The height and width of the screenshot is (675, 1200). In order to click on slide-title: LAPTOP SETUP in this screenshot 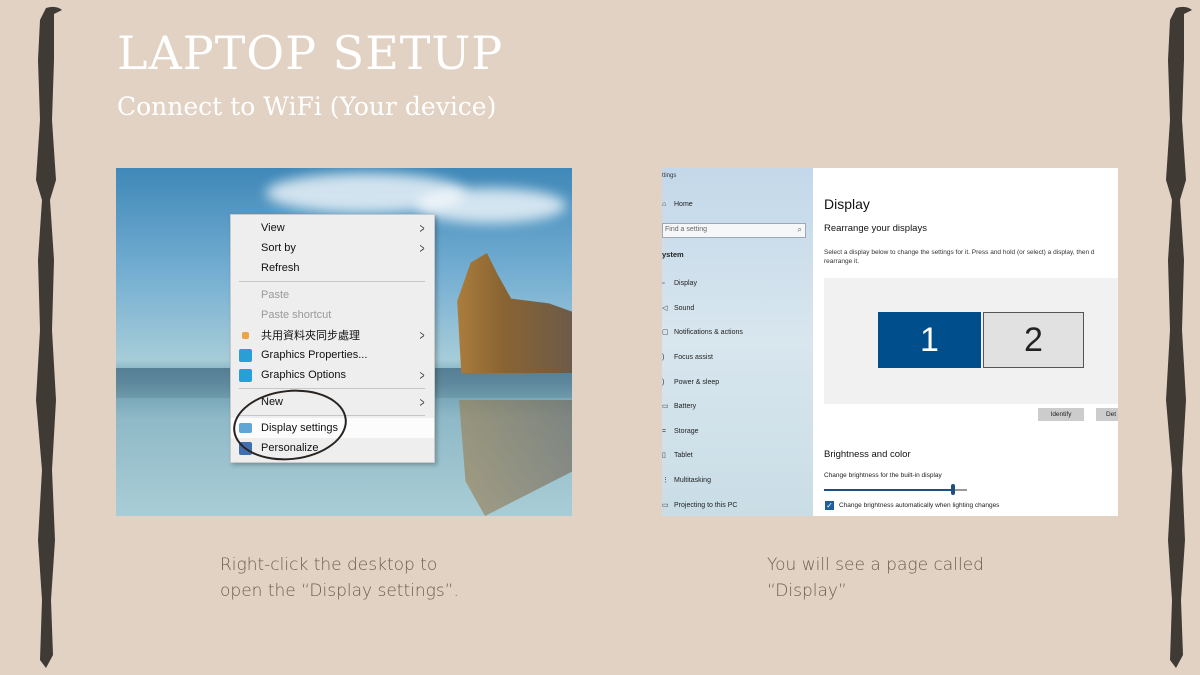, I will do `click(310, 53)`.